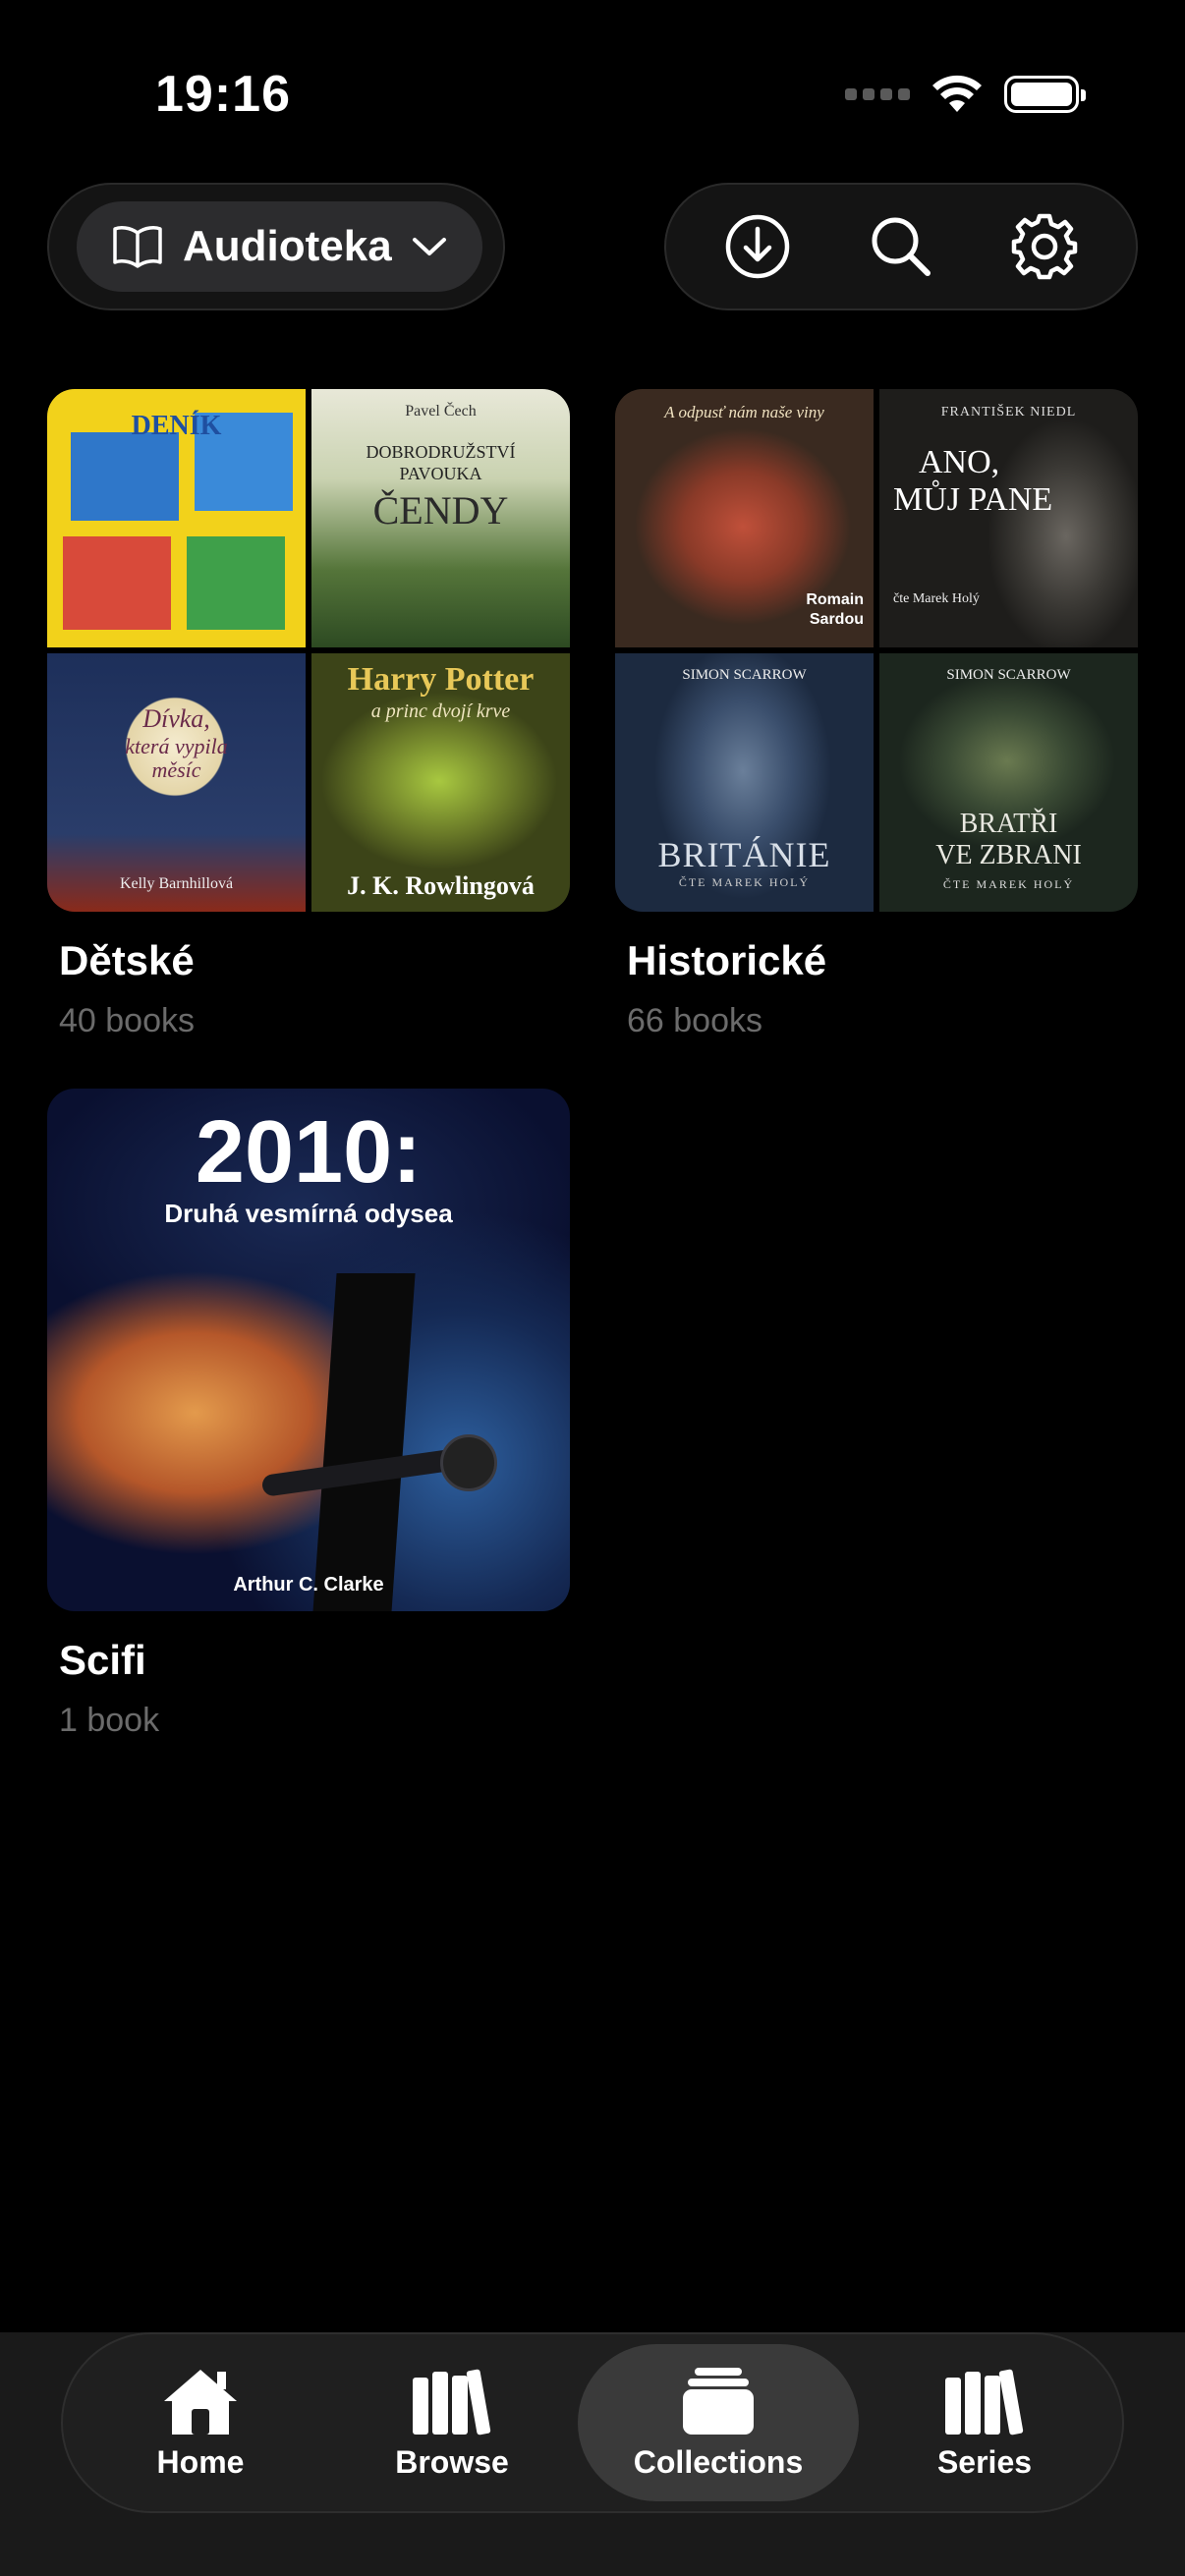 The image size is (1185, 2576). Describe the element at coordinates (176, 718) in the screenshot. I see `cover-text: Dívka,` at that location.